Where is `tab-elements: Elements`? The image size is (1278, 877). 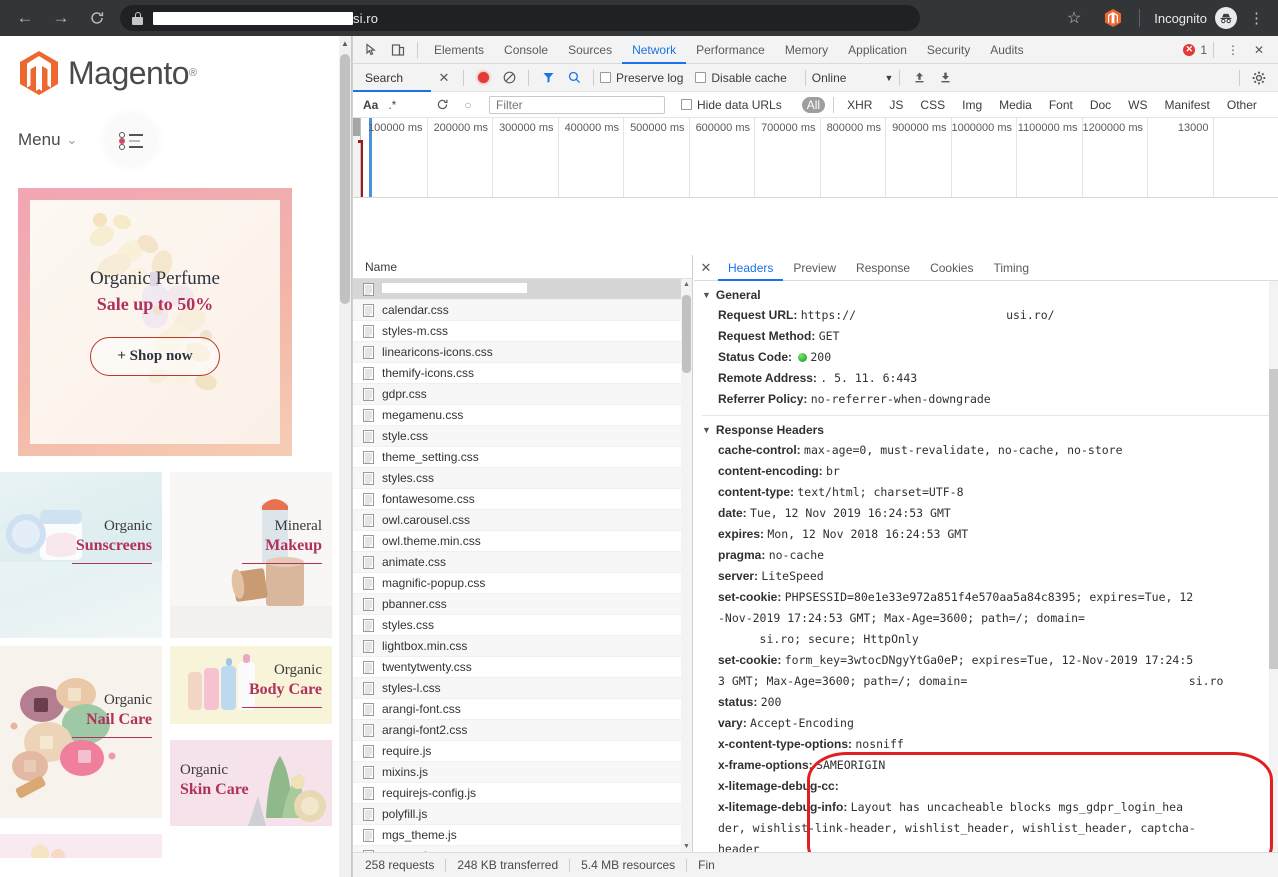
tab-elements: Elements is located at coordinates (459, 50).